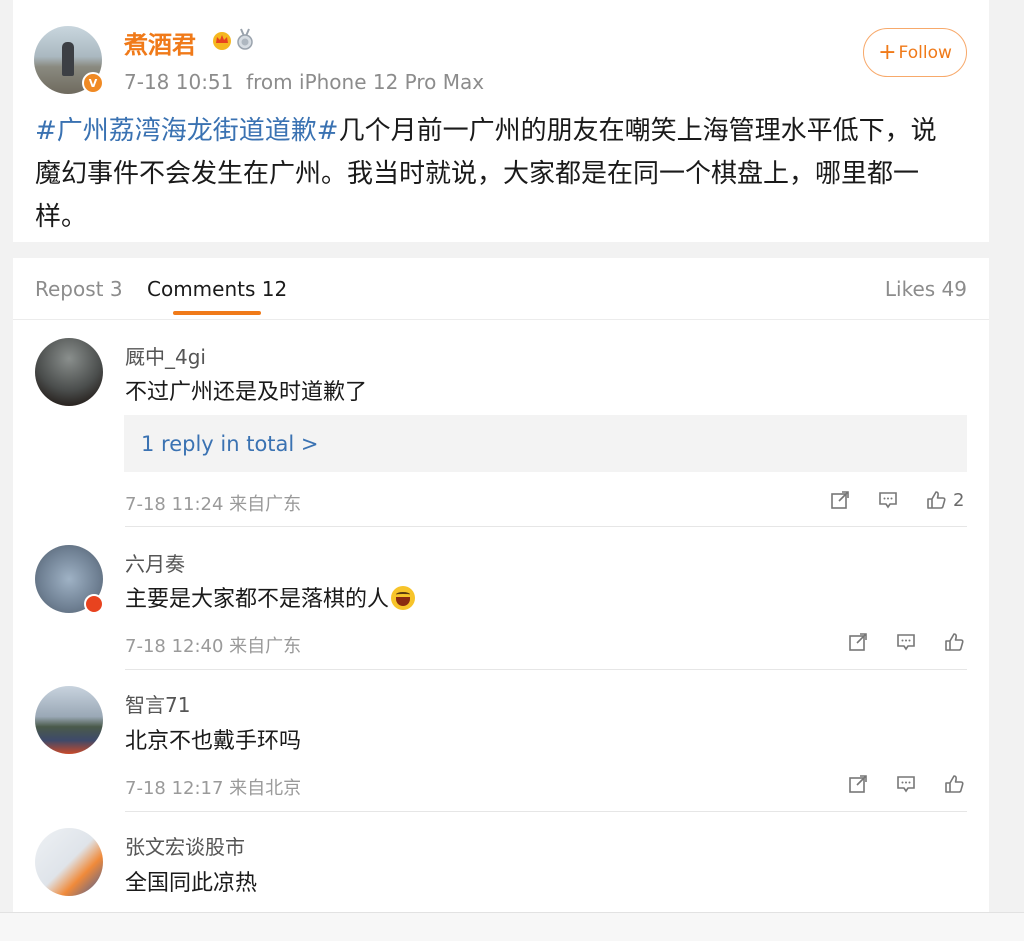 The height and width of the screenshot is (941, 1024). Describe the element at coordinates (926, 289) in the screenshot. I see `tab-likes: Likes 49` at that location.